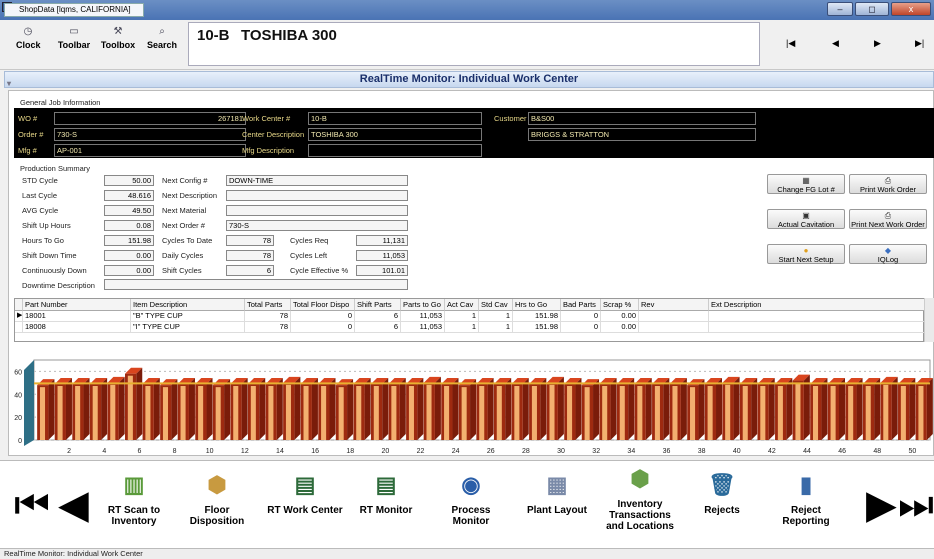  Describe the element at coordinates (32, 505) in the screenshot. I see `first-page-button: ⏮` at that location.